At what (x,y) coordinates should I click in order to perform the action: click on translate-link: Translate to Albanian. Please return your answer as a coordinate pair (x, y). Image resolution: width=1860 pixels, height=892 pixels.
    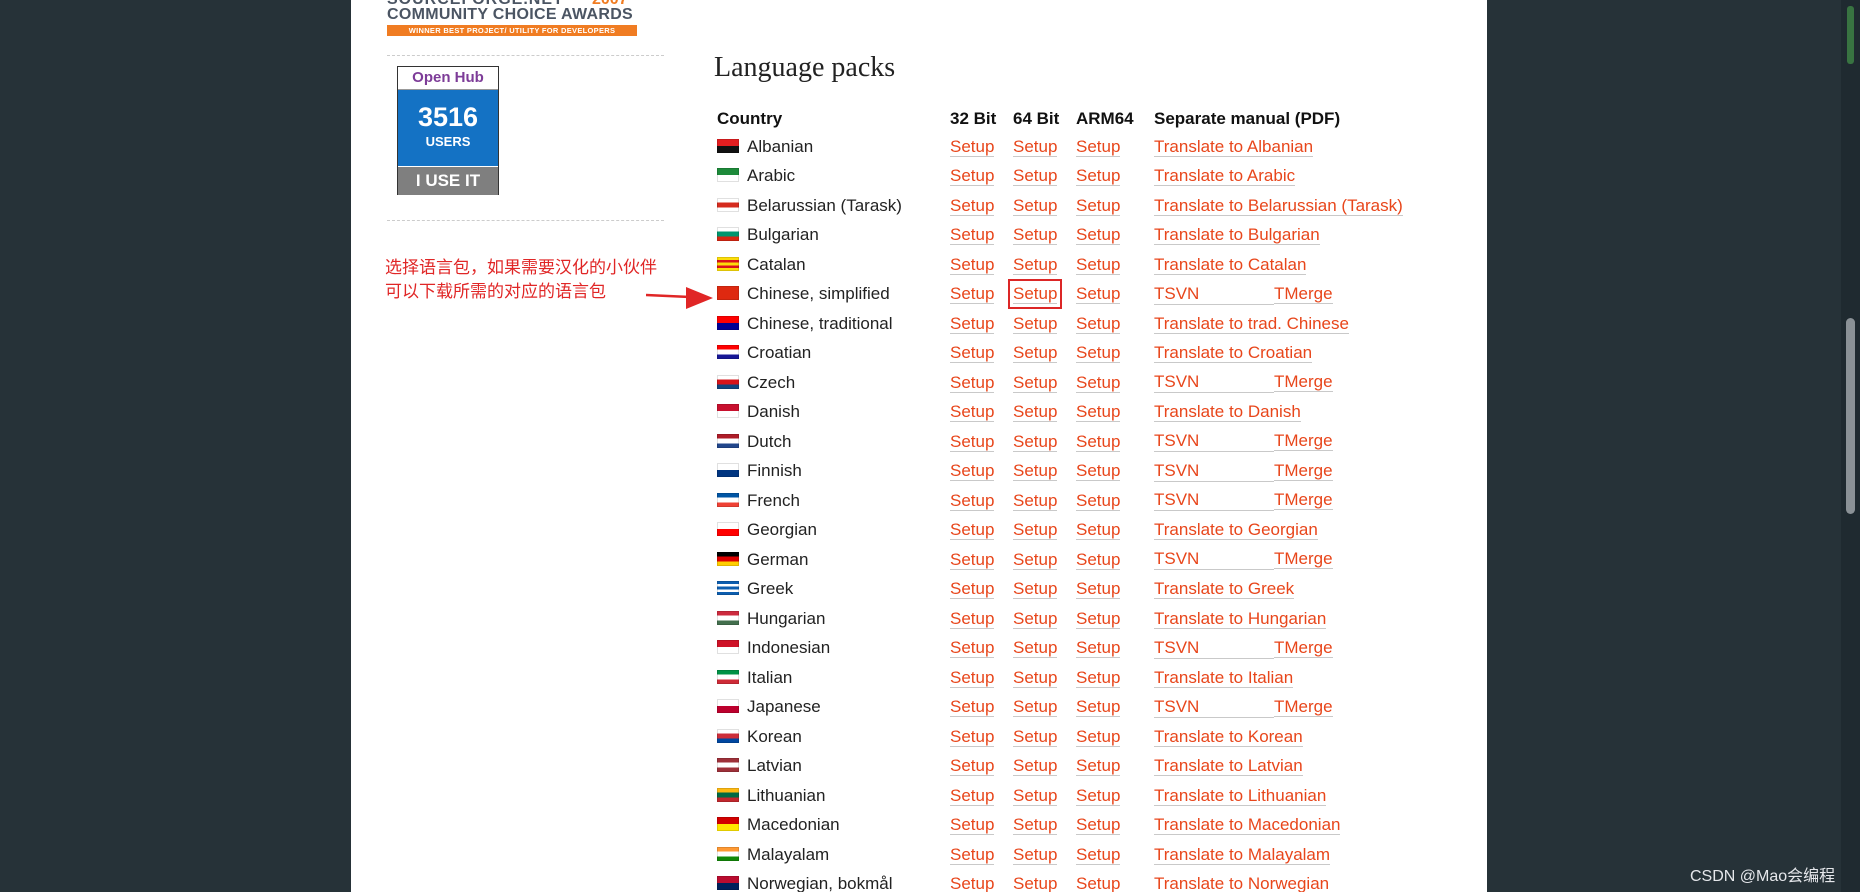
    Looking at the image, I should click on (1234, 146).